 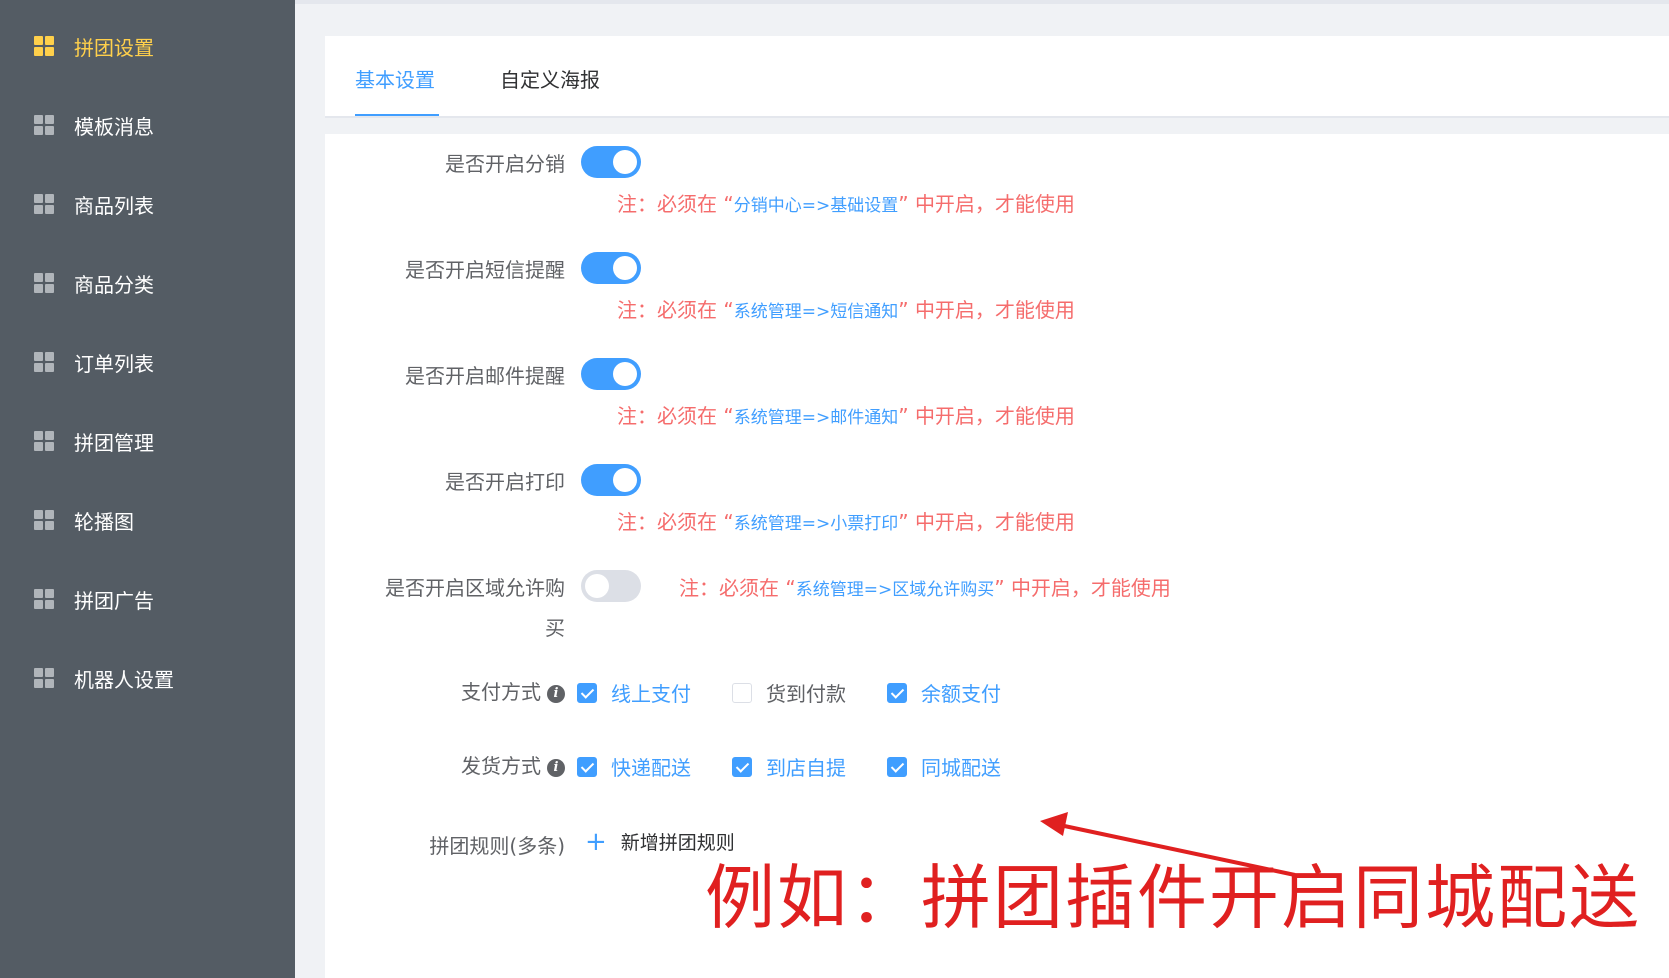 I want to click on tab-custom-poster: 自定义海报, so click(x=550, y=78).